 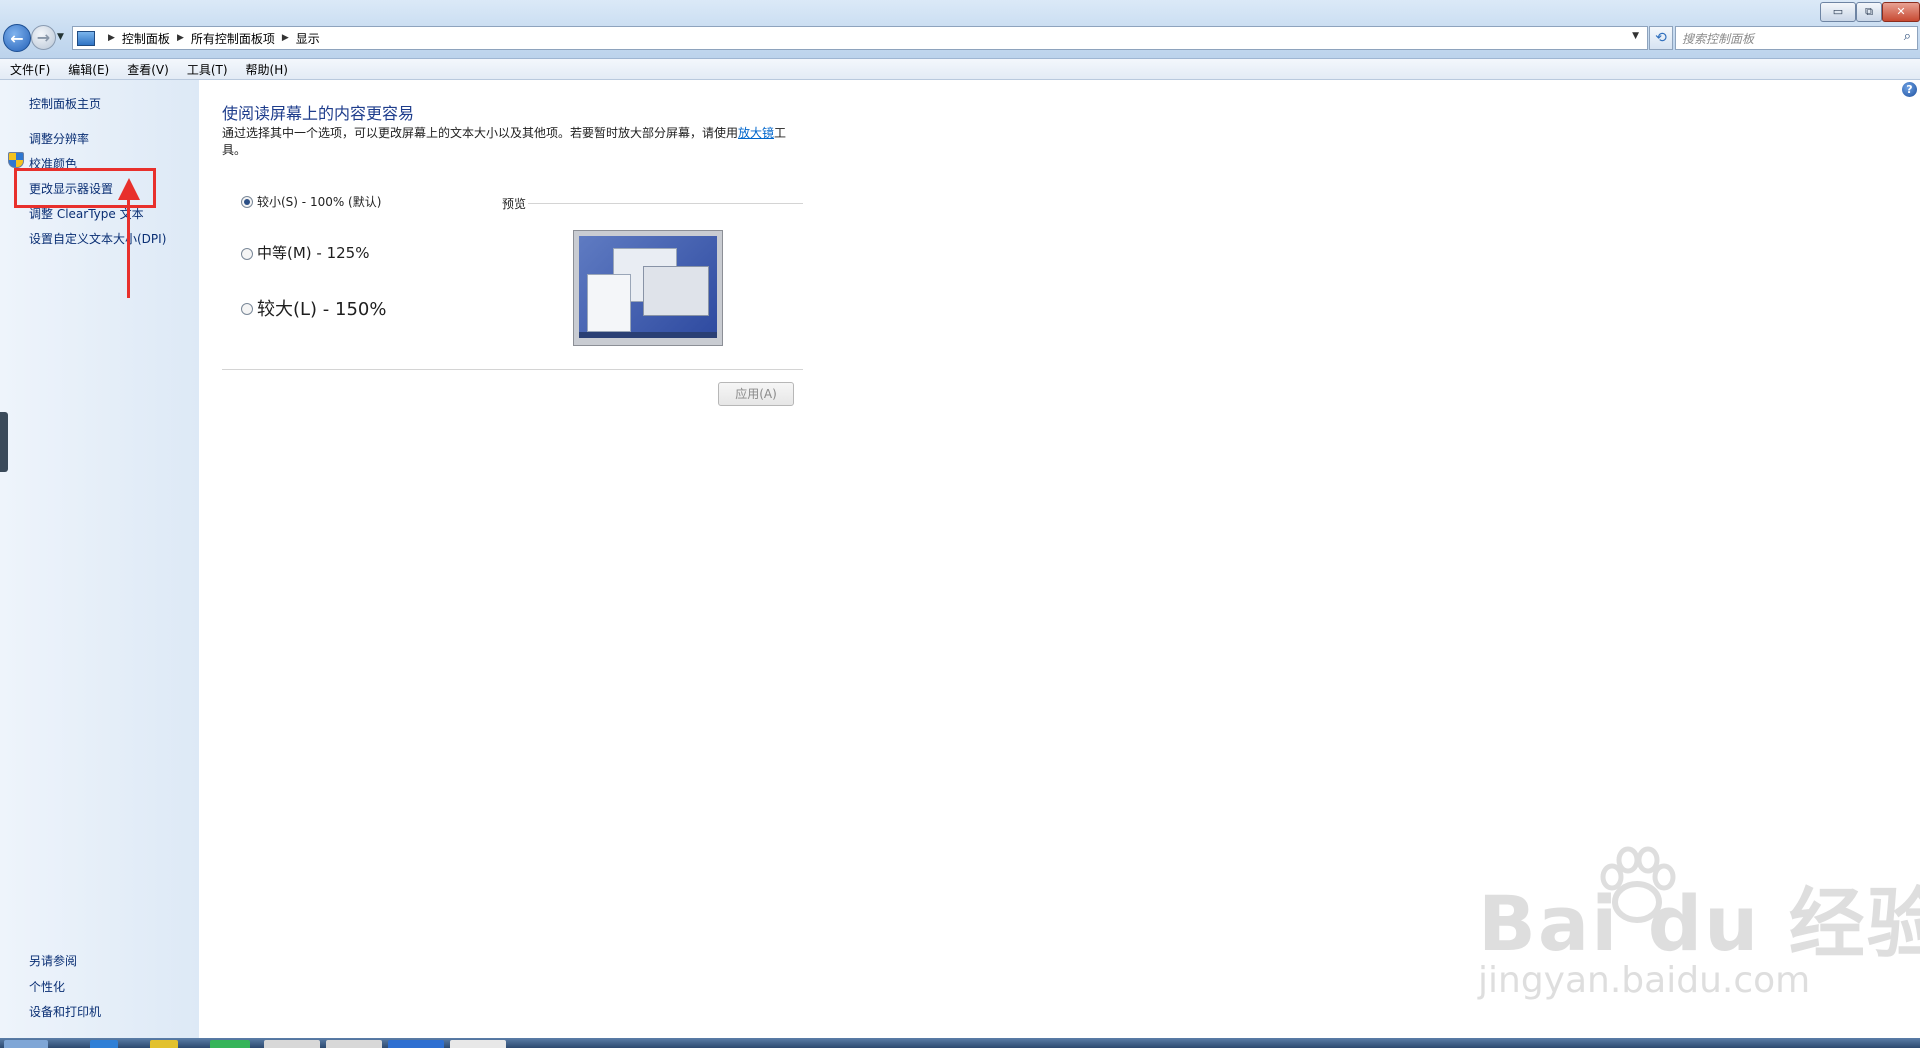 What do you see at coordinates (1644, 980) in the screenshot?
I see `watermark-url: jingyan.baidu.com` at bounding box center [1644, 980].